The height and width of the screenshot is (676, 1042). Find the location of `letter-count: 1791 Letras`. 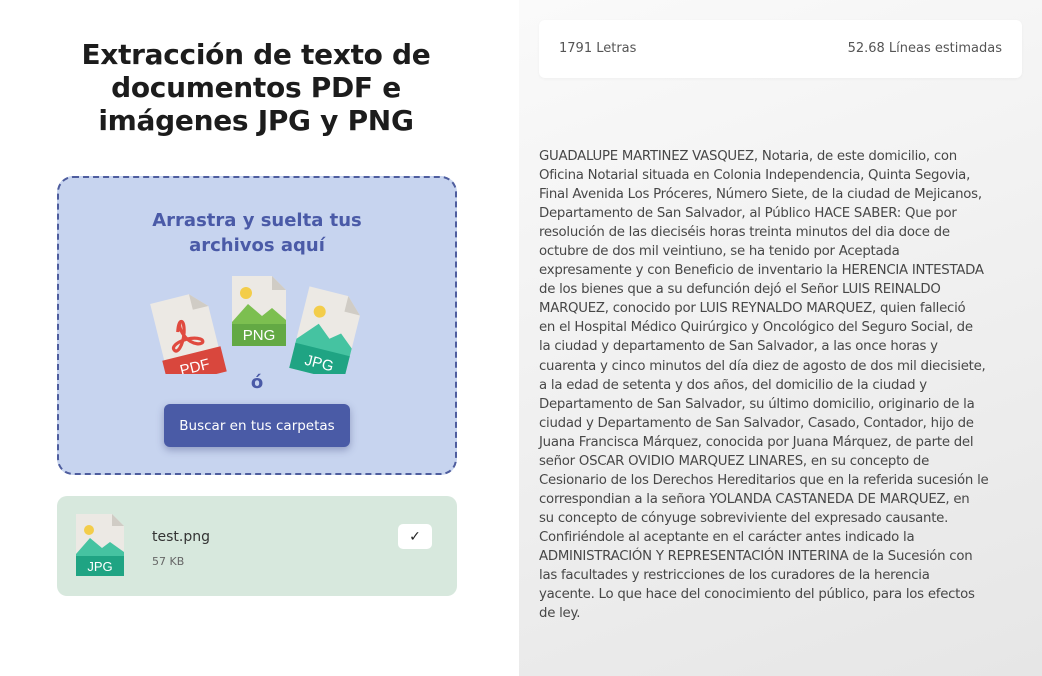

letter-count: 1791 Letras is located at coordinates (598, 48).